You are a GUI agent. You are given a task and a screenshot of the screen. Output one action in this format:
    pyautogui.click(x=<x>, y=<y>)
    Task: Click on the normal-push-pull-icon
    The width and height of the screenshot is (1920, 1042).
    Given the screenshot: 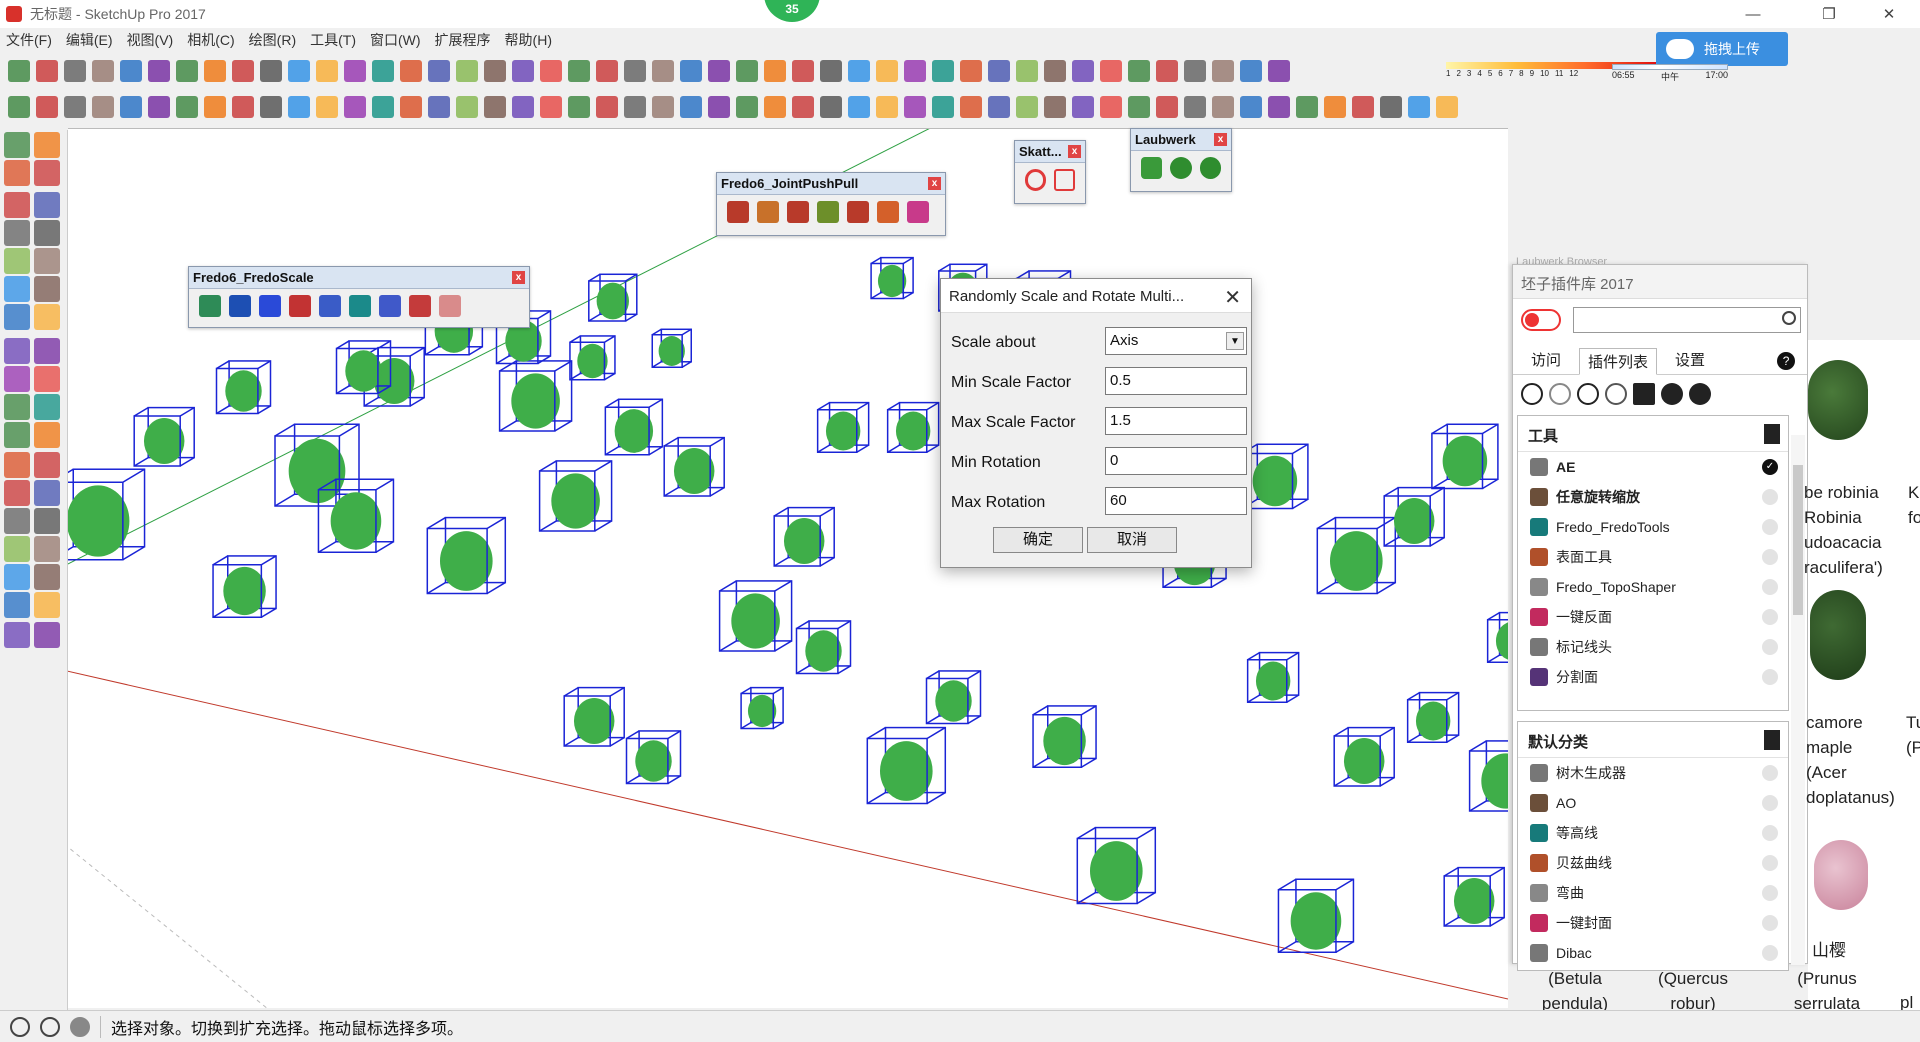 What is the action you would take?
    pyautogui.click(x=798, y=212)
    